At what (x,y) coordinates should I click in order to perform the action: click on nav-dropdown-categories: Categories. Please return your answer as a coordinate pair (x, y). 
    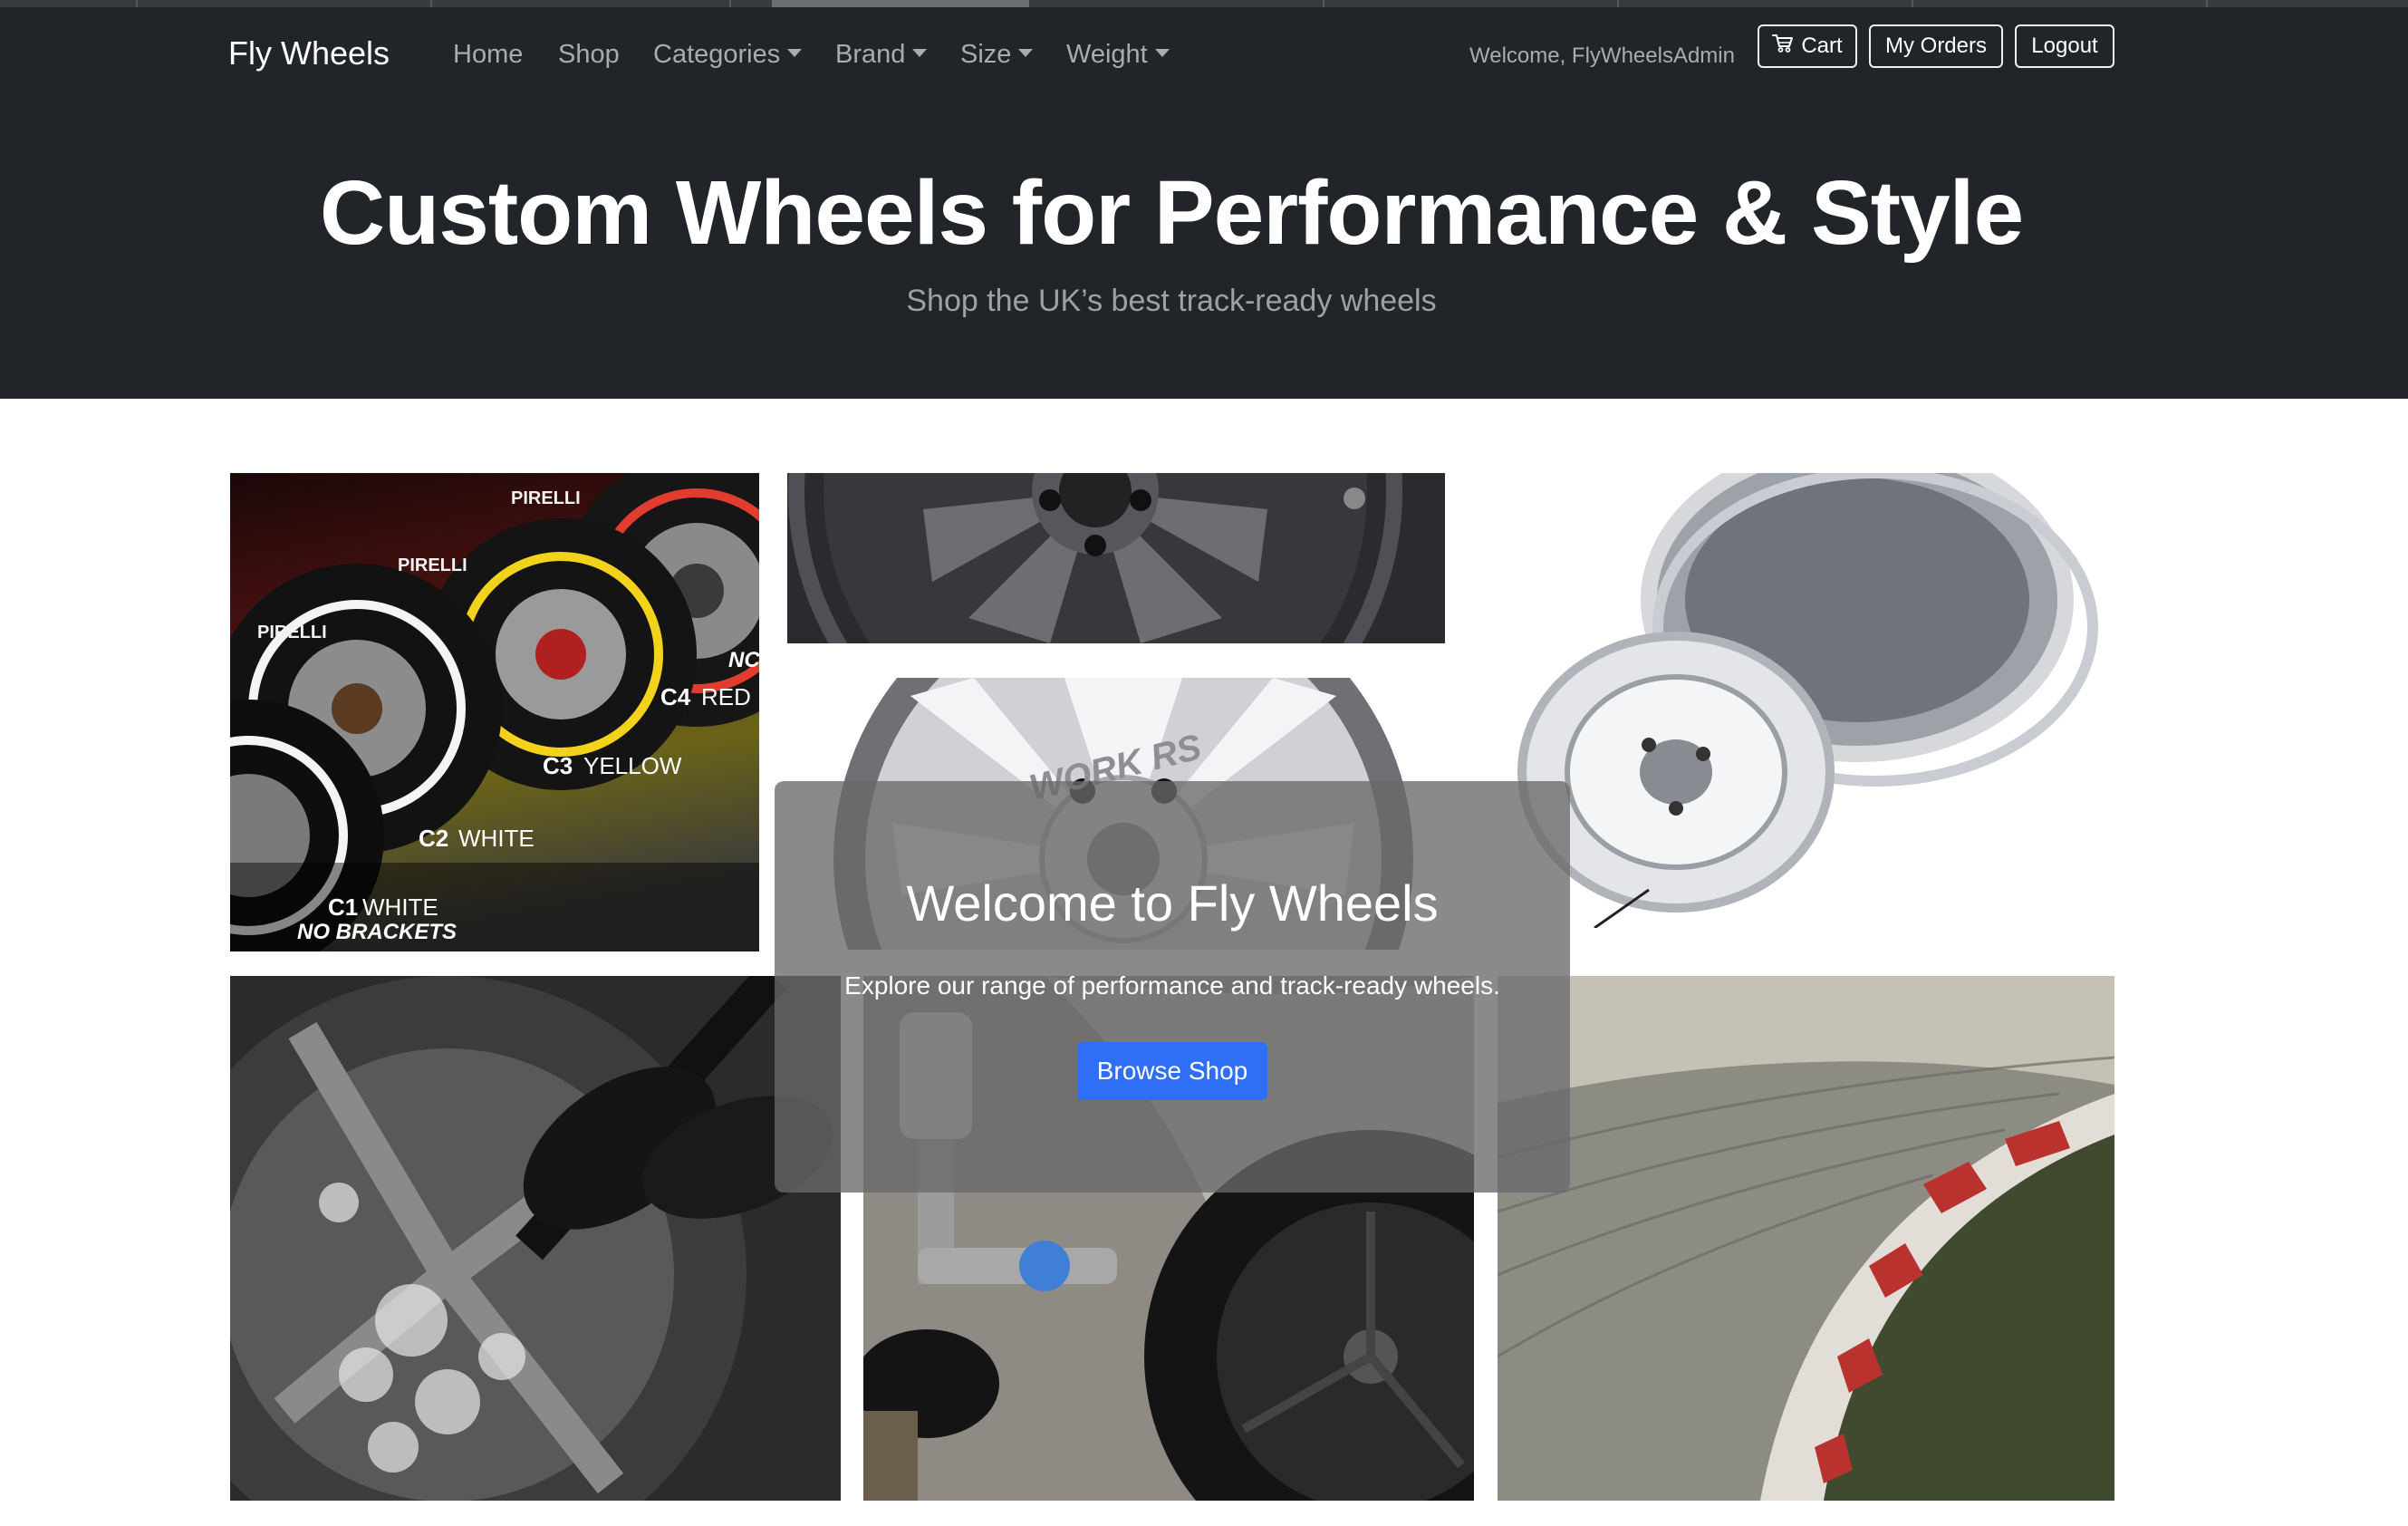
    Looking at the image, I should click on (728, 55).